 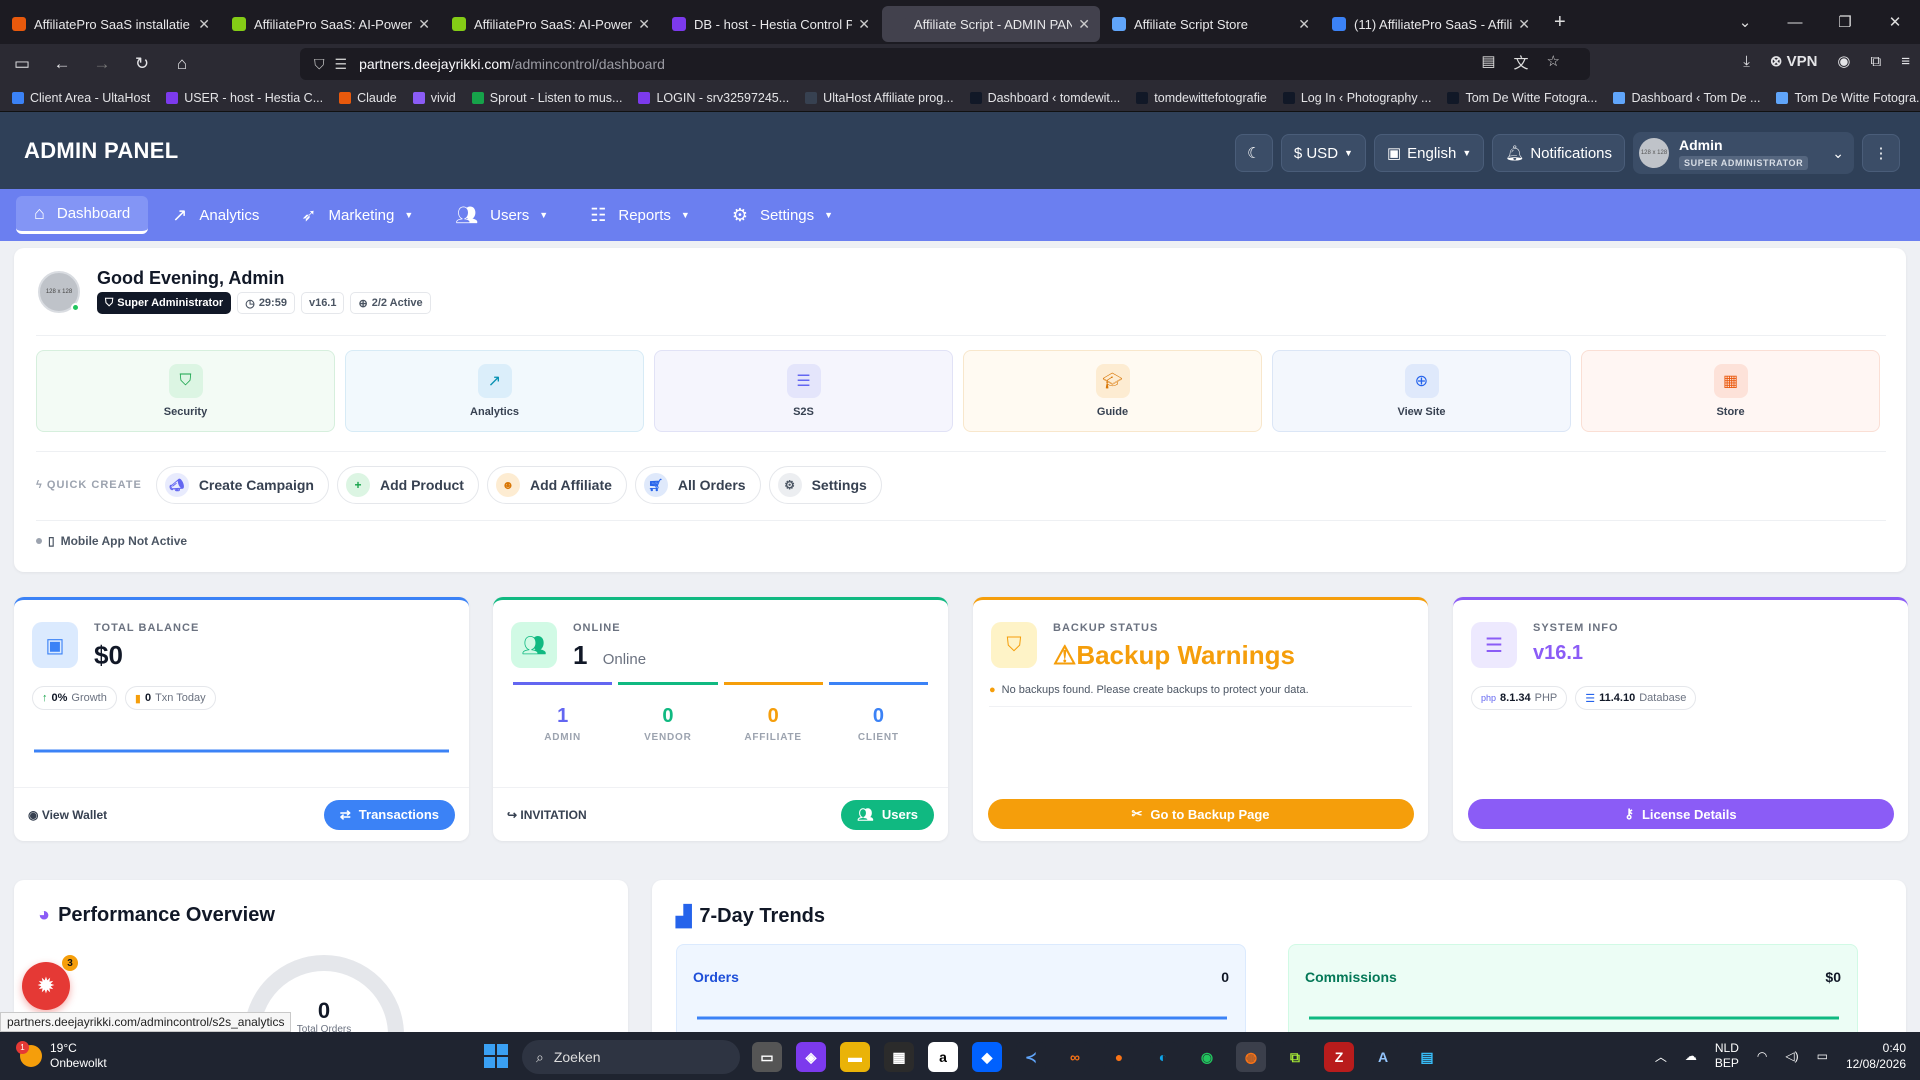 What do you see at coordinates (1112, 391) in the screenshot?
I see `tile-guide: 🎓︎ Guide` at bounding box center [1112, 391].